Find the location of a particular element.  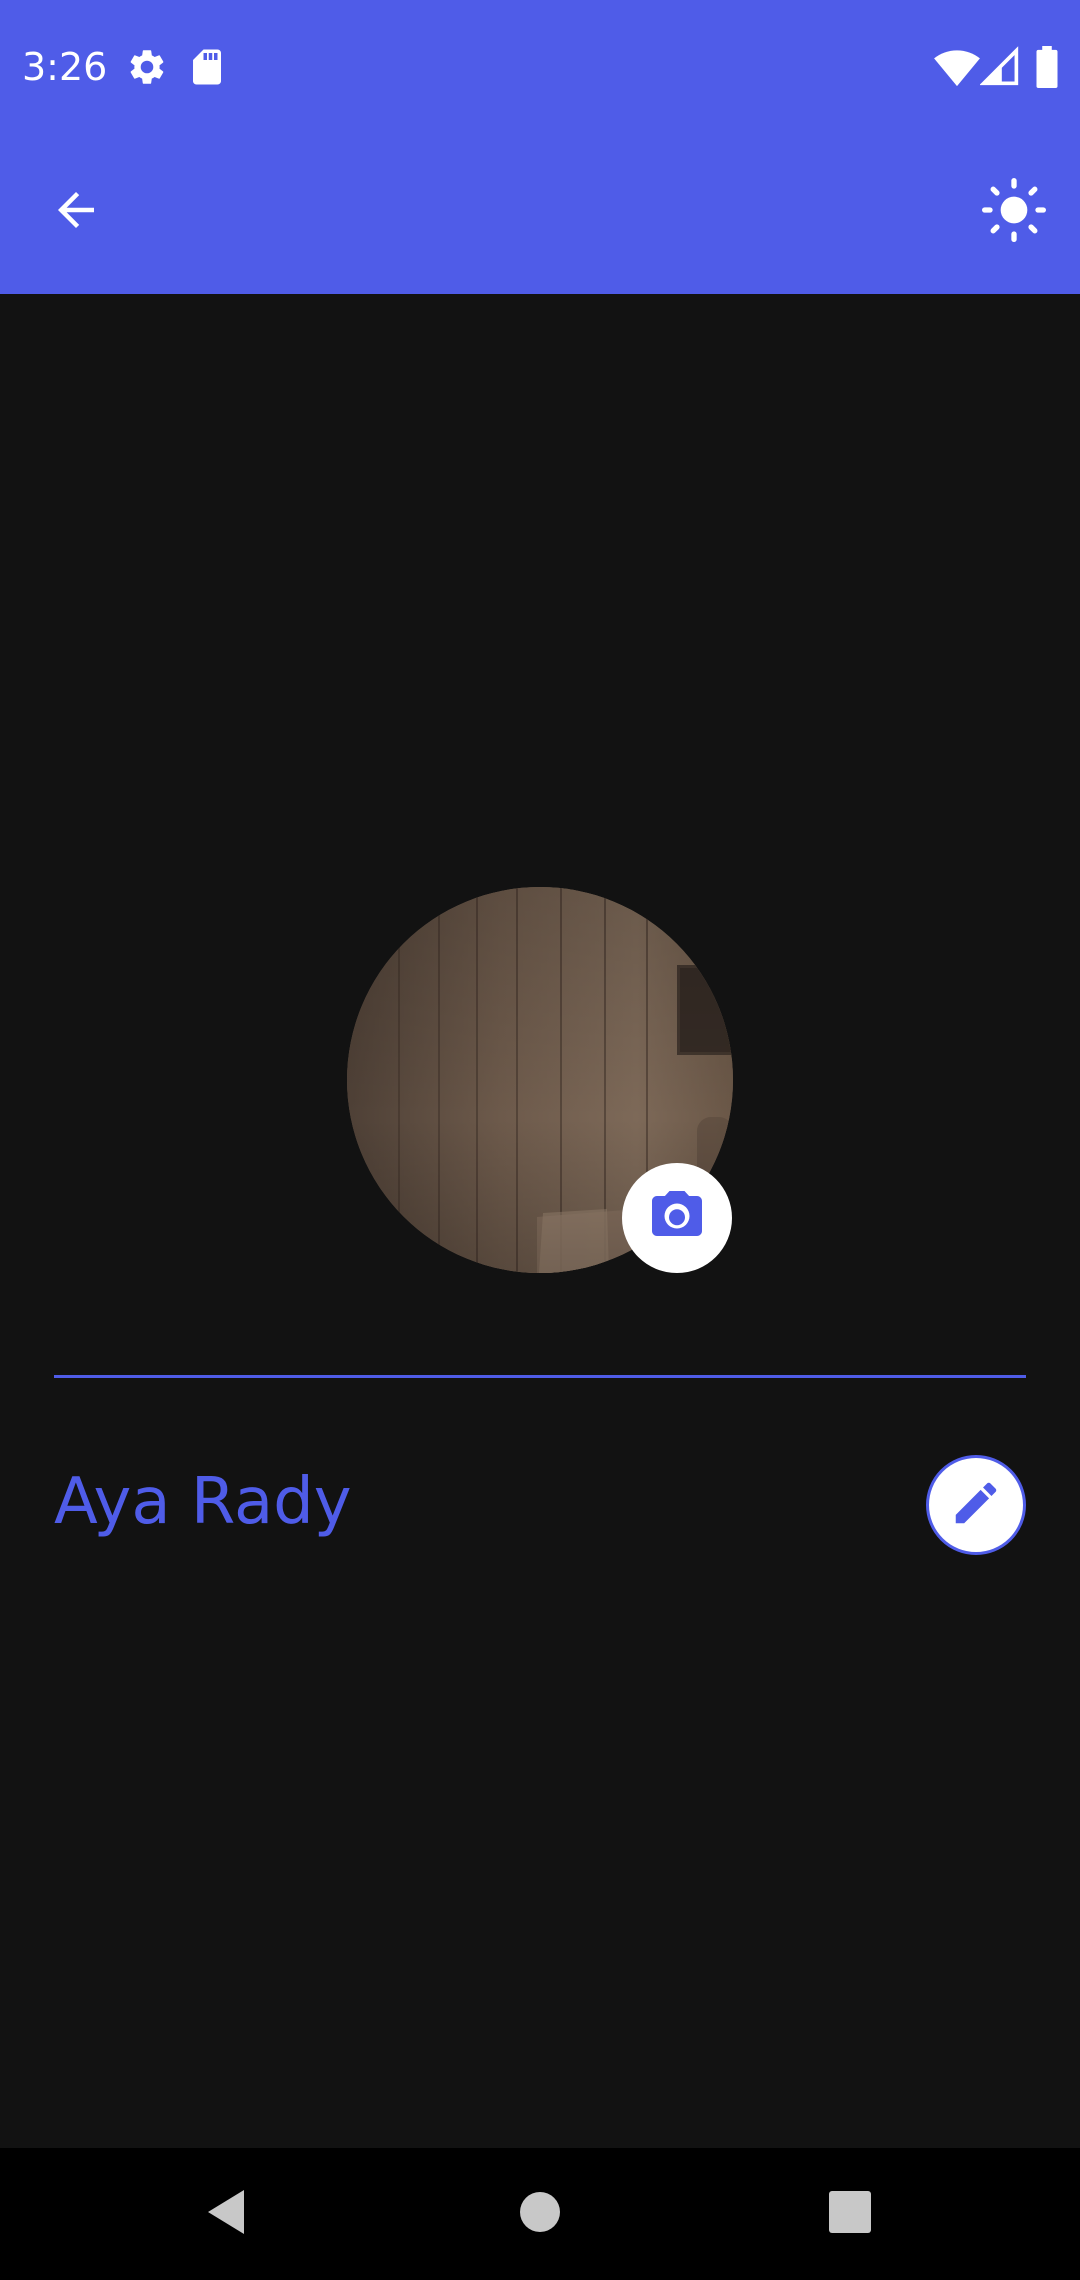

nav-recents-button is located at coordinates (850, 2214).